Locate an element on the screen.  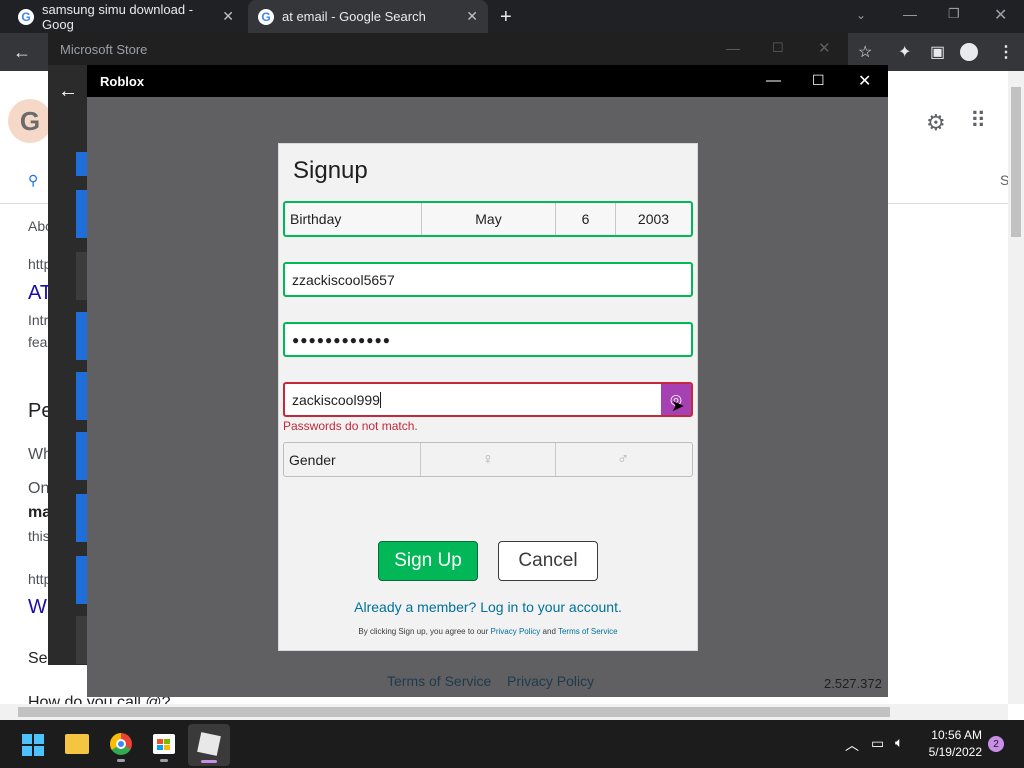
tab-title: samsung simu download - Goog is located at coordinates (118, 16).